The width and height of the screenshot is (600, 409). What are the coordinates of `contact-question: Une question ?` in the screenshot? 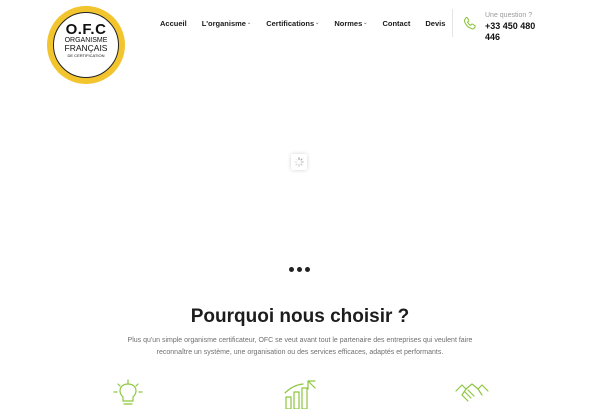 It's located at (509, 15).